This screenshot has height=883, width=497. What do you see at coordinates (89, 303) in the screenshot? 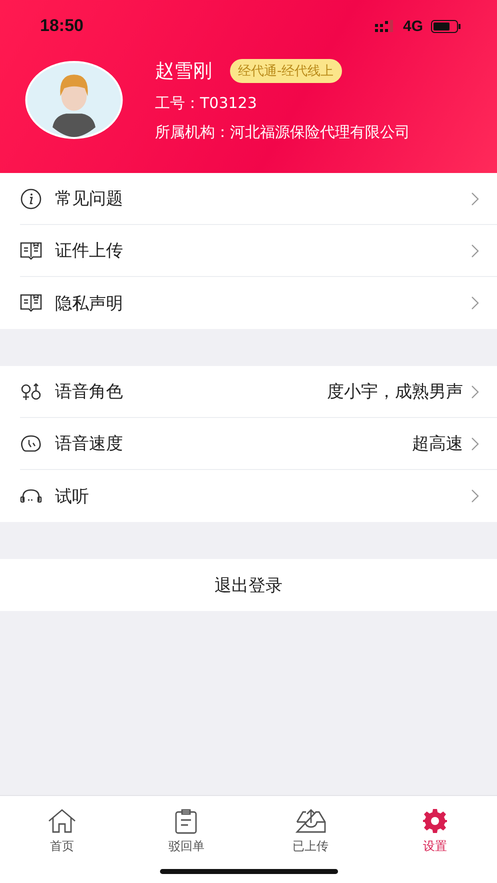
I see `row-label: 隐私声明` at bounding box center [89, 303].